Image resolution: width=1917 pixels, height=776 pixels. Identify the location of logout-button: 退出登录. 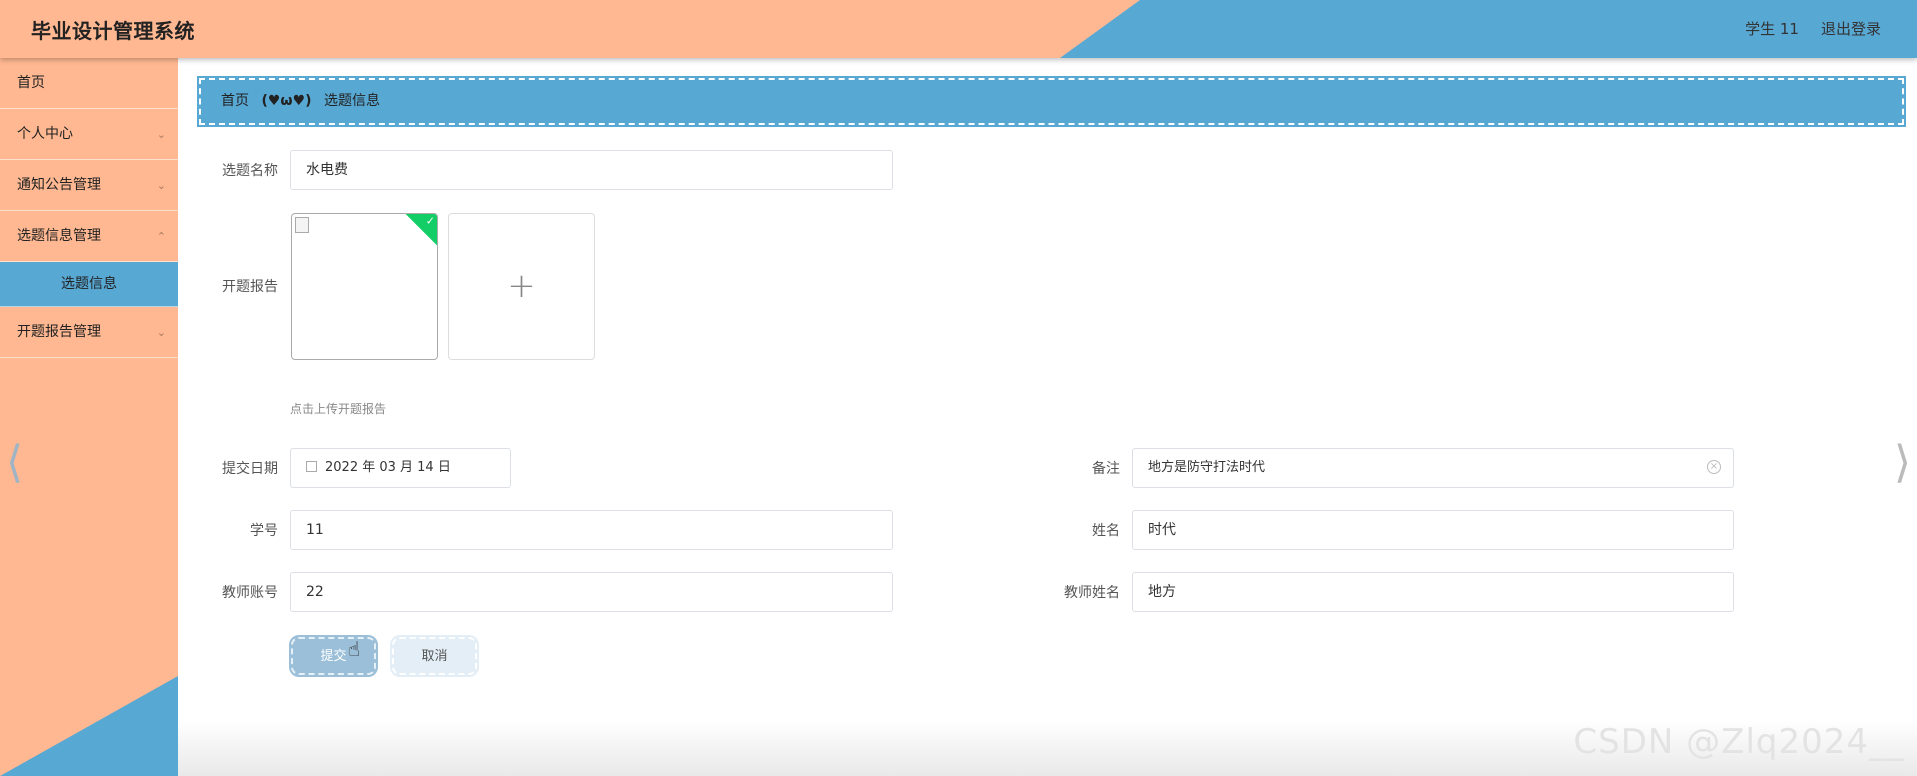
(1851, 28).